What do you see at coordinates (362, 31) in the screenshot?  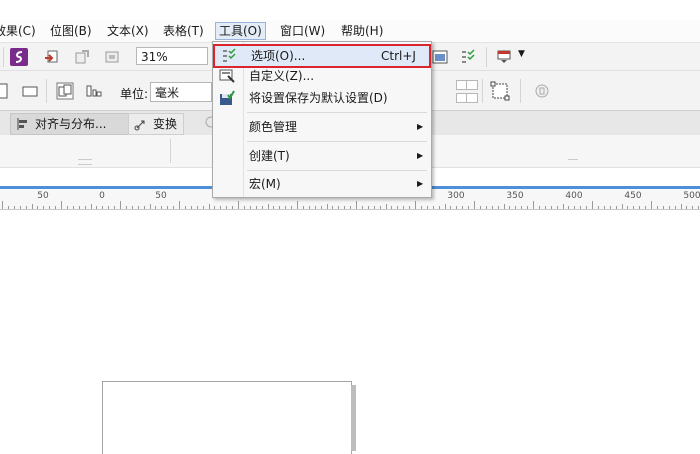 I see `menu-help: 帮助(H)` at bounding box center [362, 31].